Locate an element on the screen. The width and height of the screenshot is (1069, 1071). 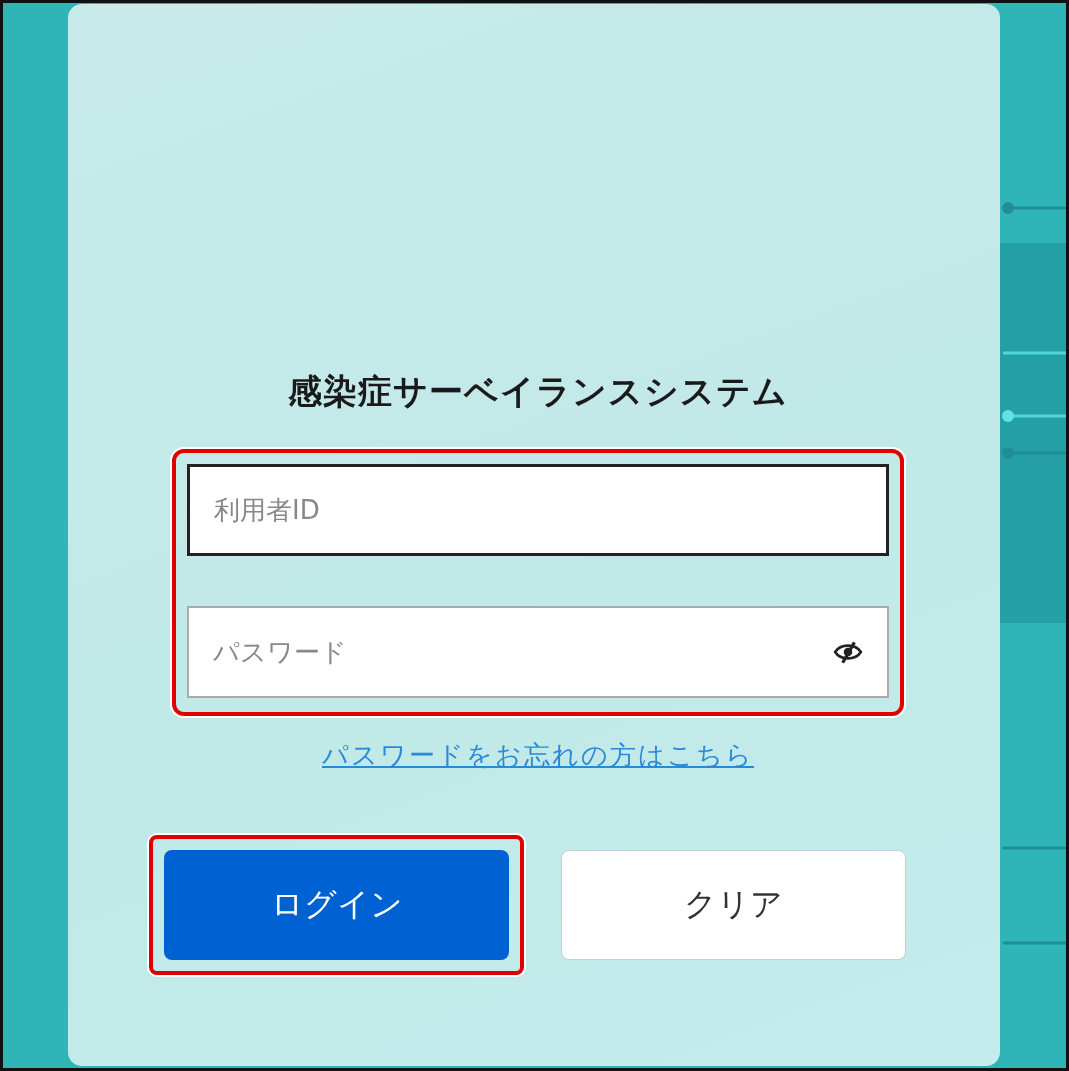
clear-button: クリア is located at coordinates (733, 905).